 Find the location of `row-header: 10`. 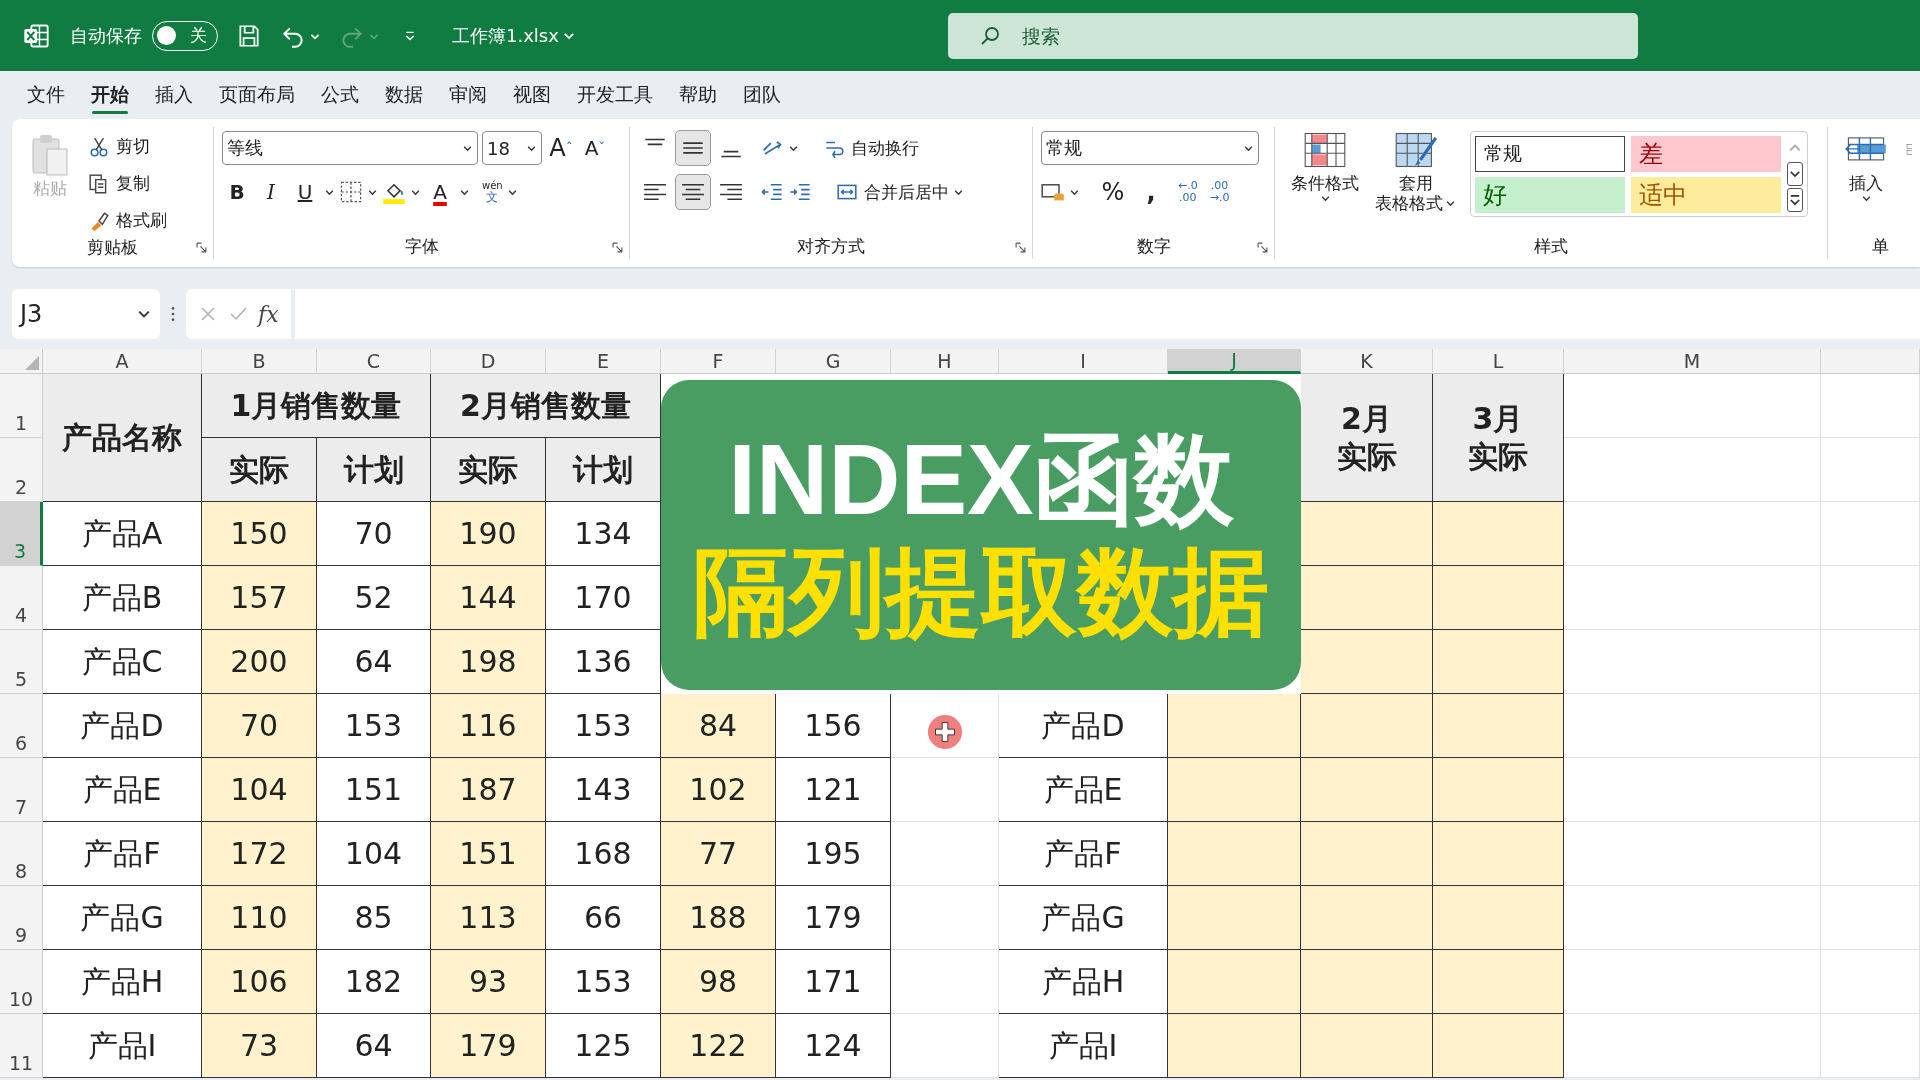

row-header: 10 is located at coordinates (21, 982).